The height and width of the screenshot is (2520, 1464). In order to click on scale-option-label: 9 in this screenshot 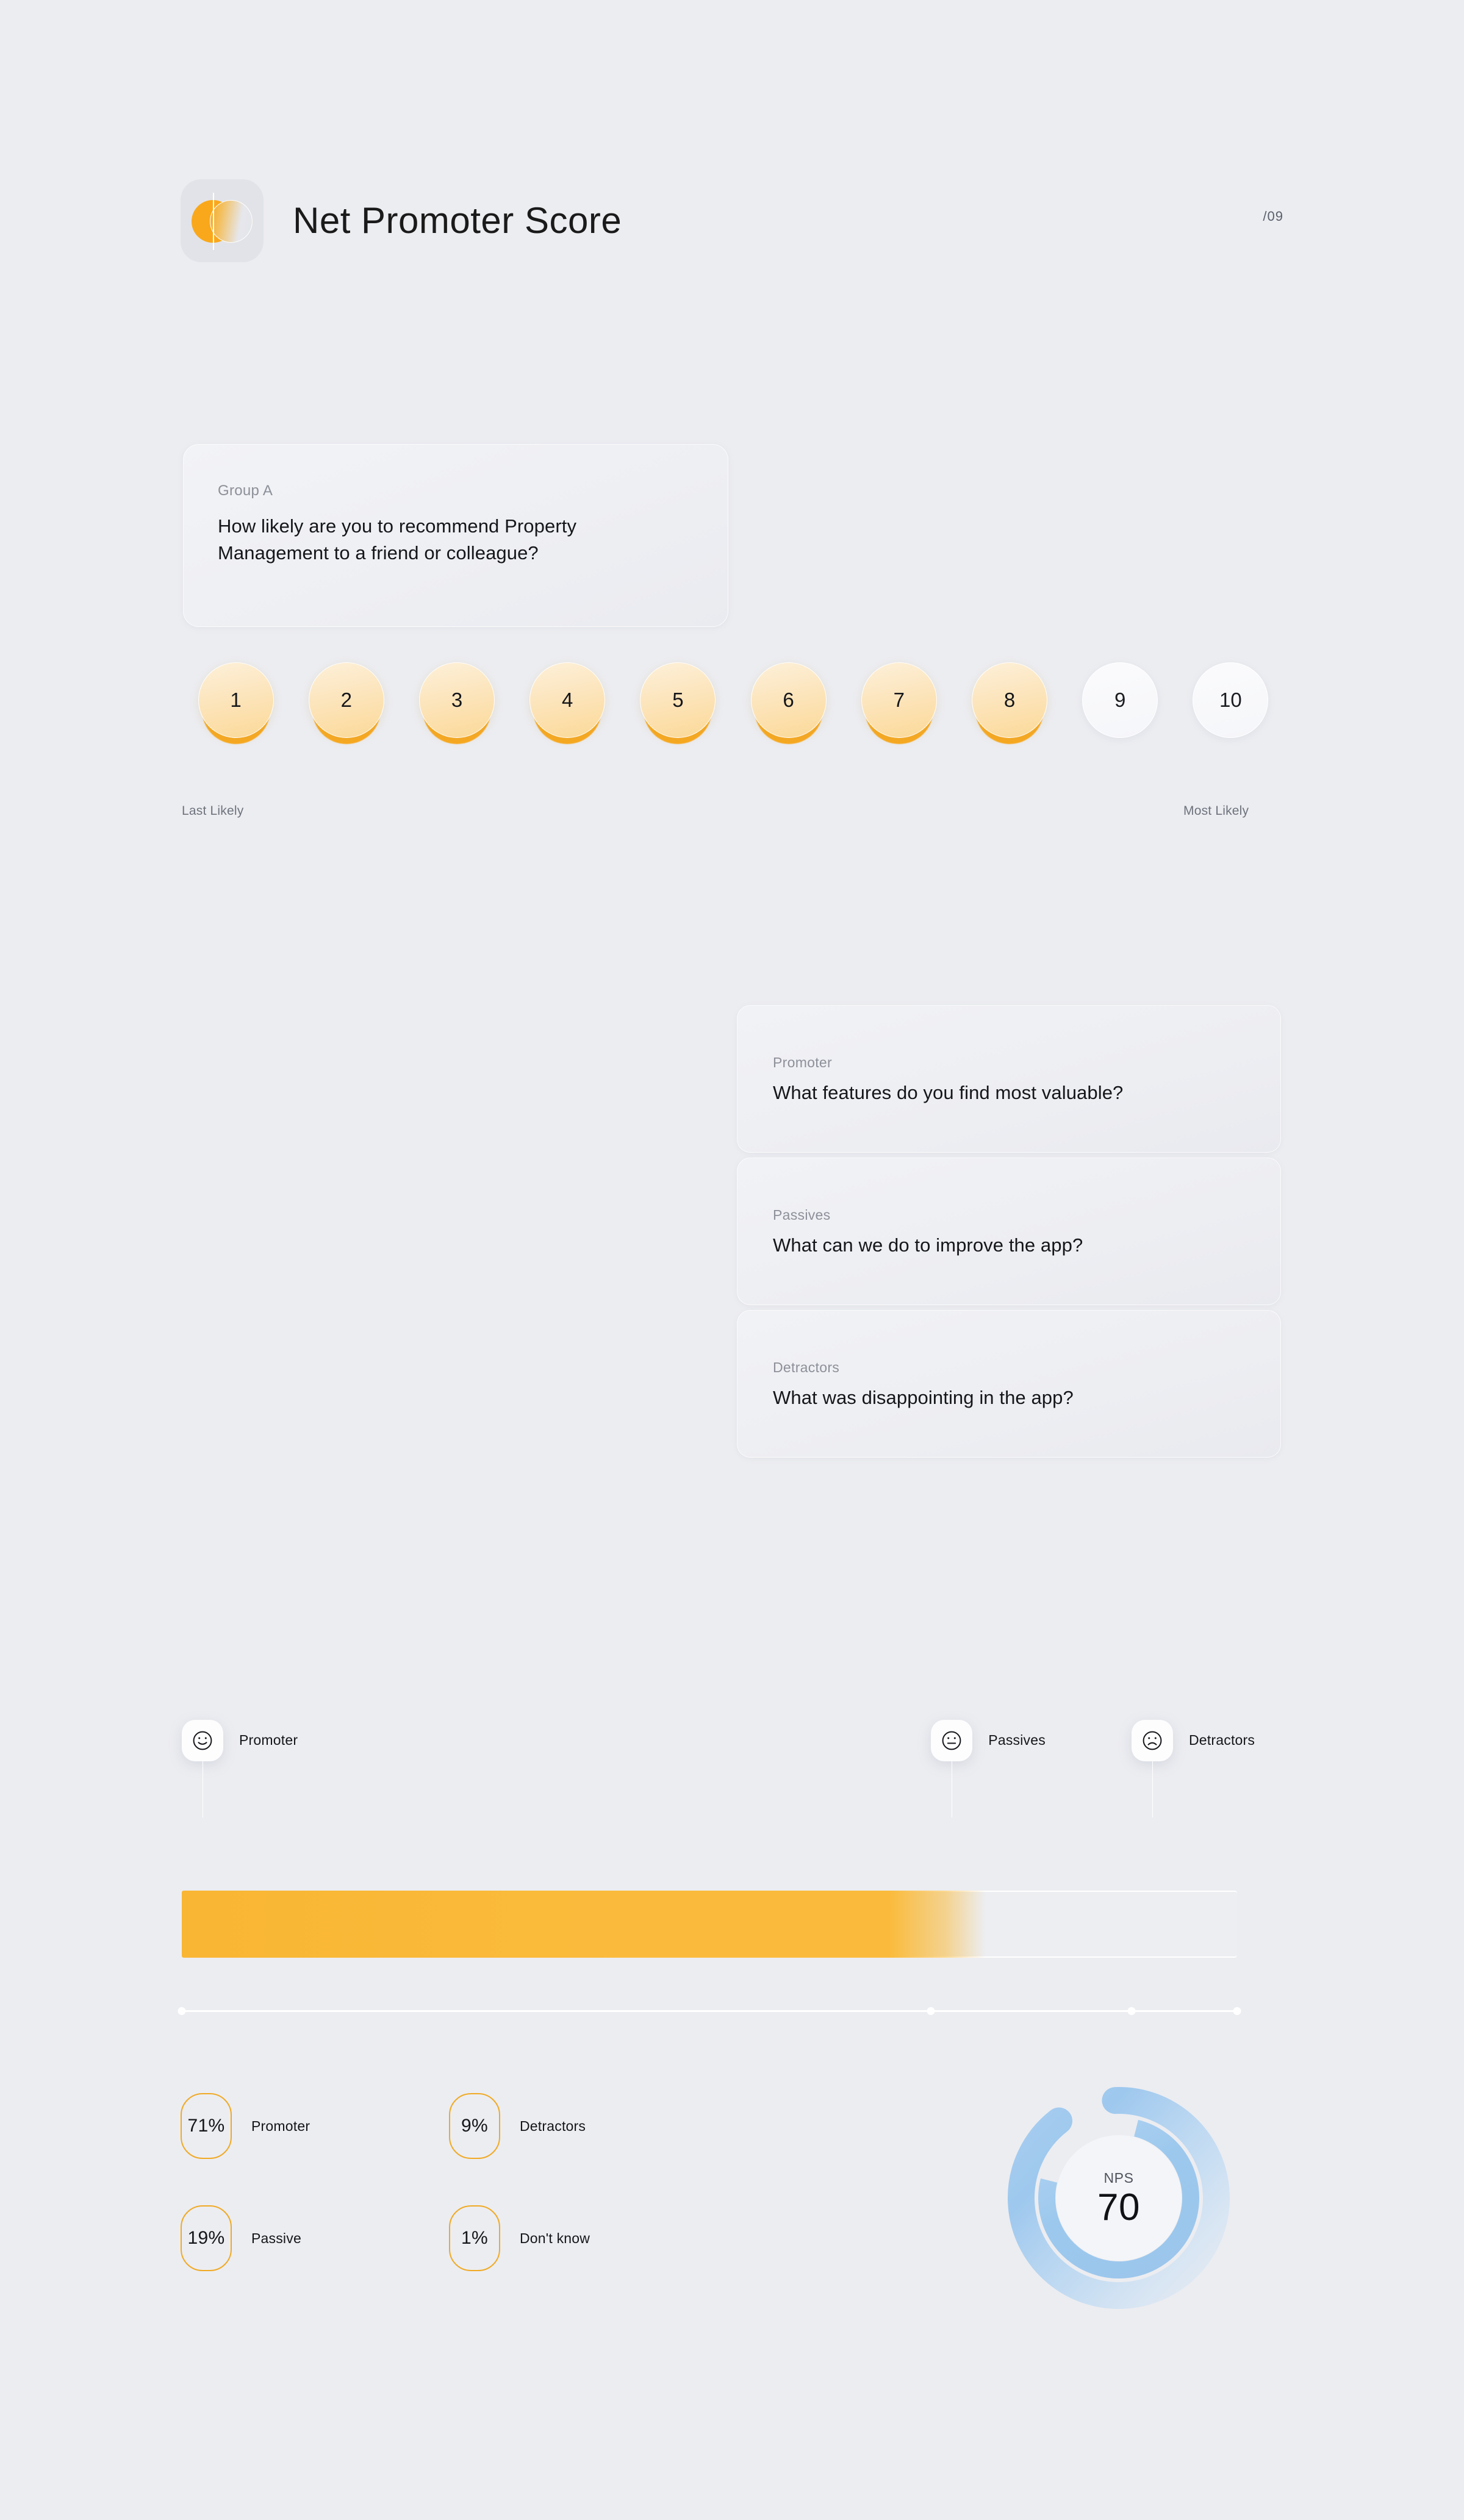, I will do `click(1120, 700)`.